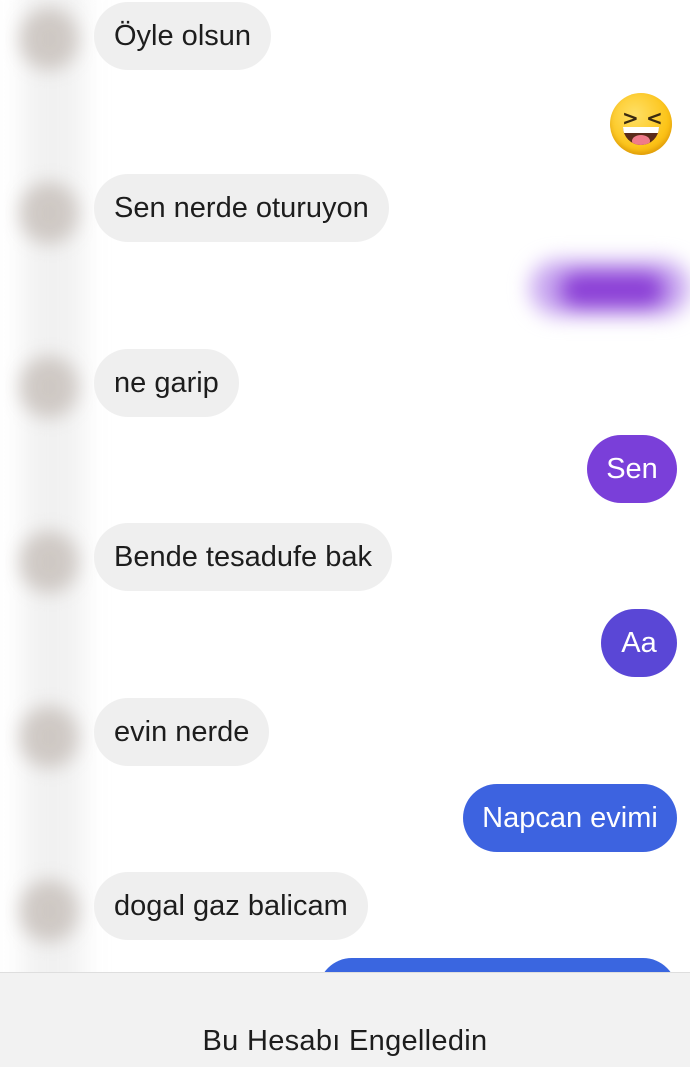 The width and height of the screenshot is (690, 1067). Describe the element at coordinates (632, 469) in the screenshot. I see `outgoing-message: Sen` at that location.